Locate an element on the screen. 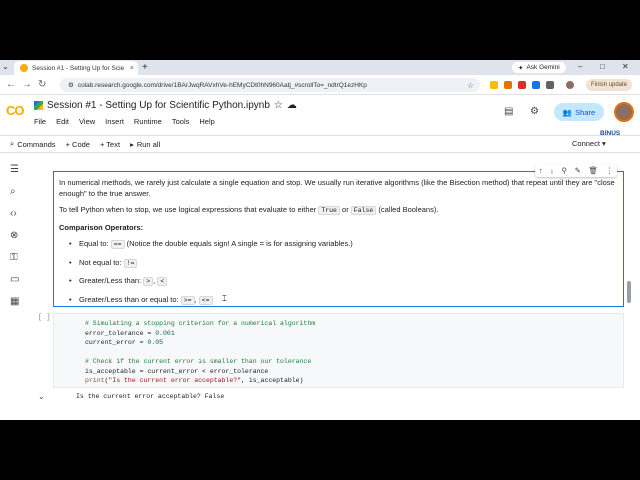 This screenshot has width=640, height=480. connect-button: Connect ▾ is located at coordinates (589, 143).